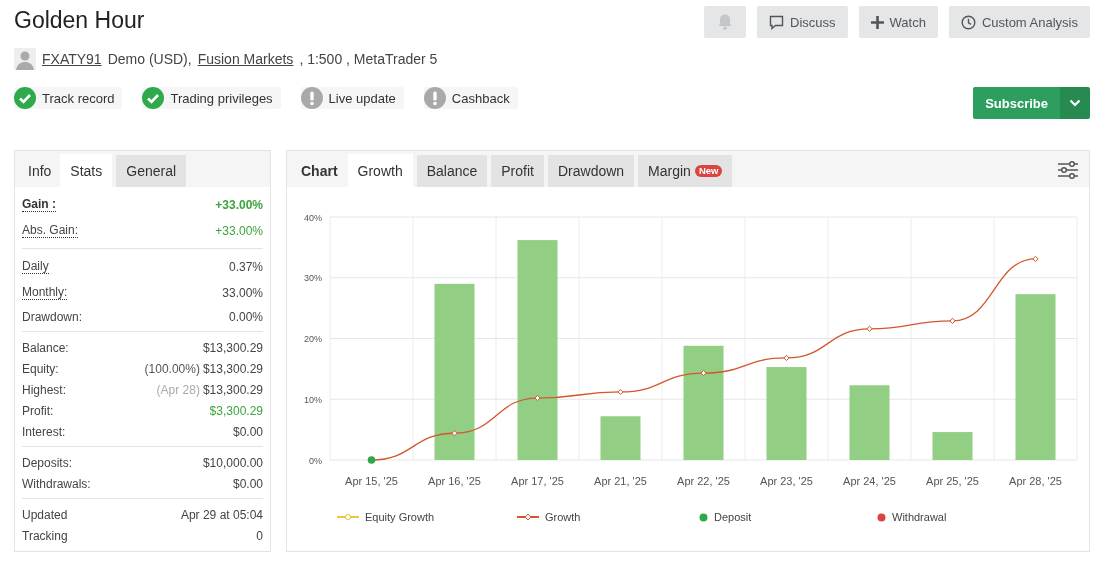 This screenshot has width=1103, height=561. What do you see at coordinates (877, 22) in the screenshot?
I see `plus-icon` at bounding box center [877, 22].